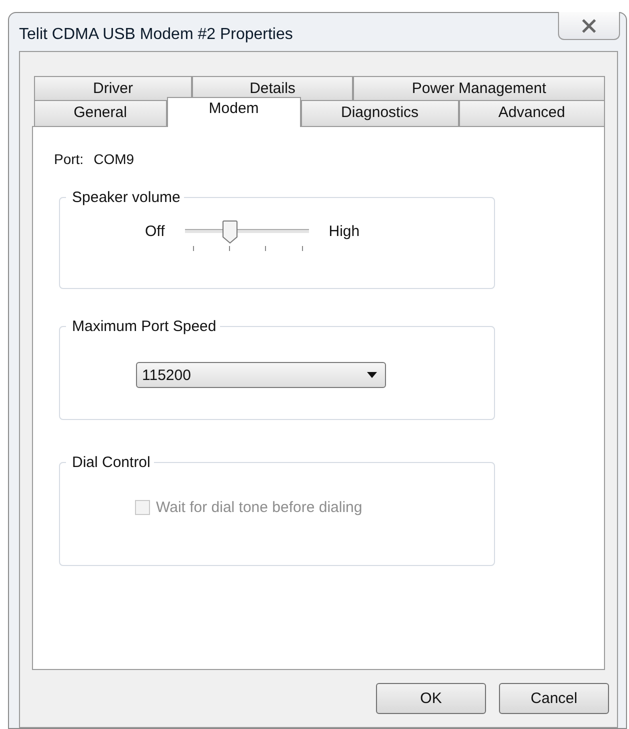 The width and height of the screenshot is (629, 729). Describe the element at coordinates (259, 507) in the screenshot. I see `checkbox-label: Wait for dial tone before dialing` at that location.